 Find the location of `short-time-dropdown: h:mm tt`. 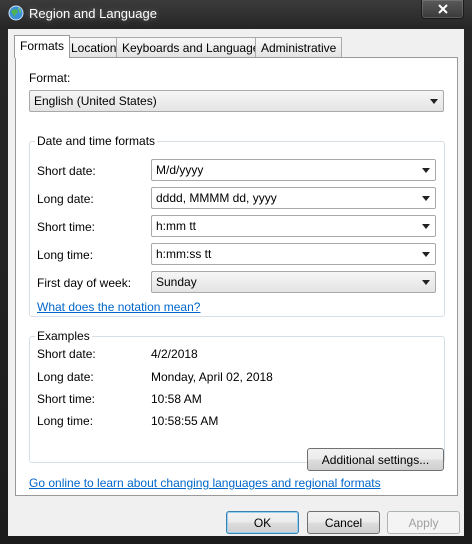

short-time-dropdown: h:mm tt is located at coordinates (293, 226).